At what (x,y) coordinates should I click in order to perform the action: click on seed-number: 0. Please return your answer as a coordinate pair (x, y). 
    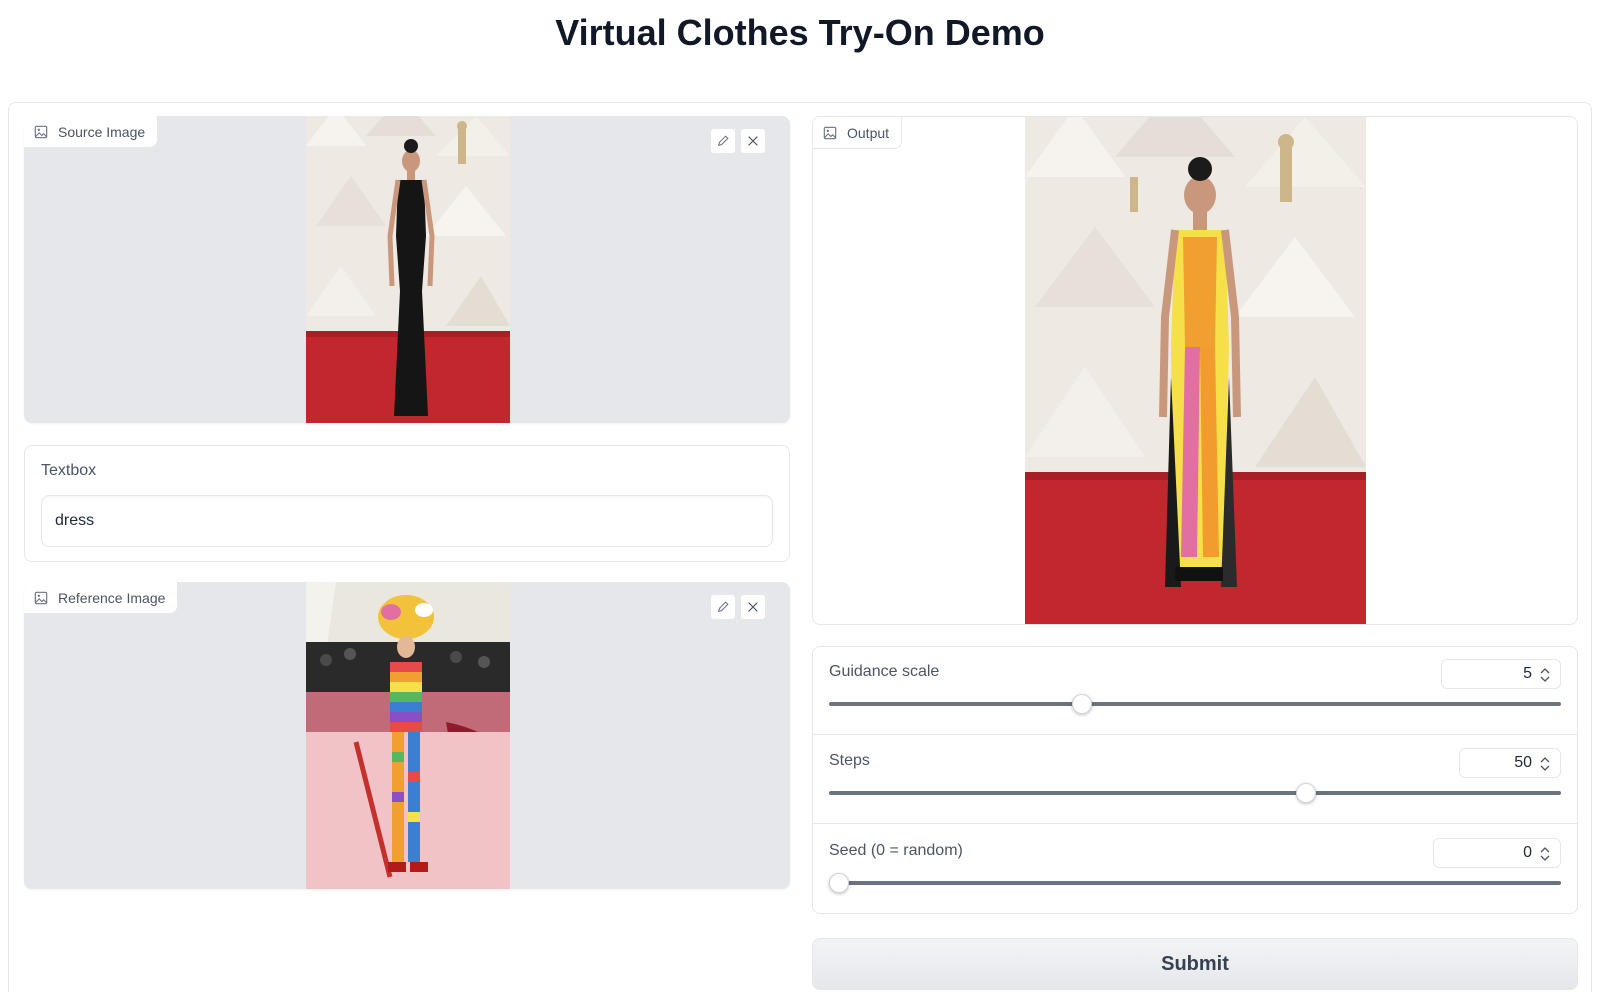
    Looking at the image, I should click on (1497, 853).